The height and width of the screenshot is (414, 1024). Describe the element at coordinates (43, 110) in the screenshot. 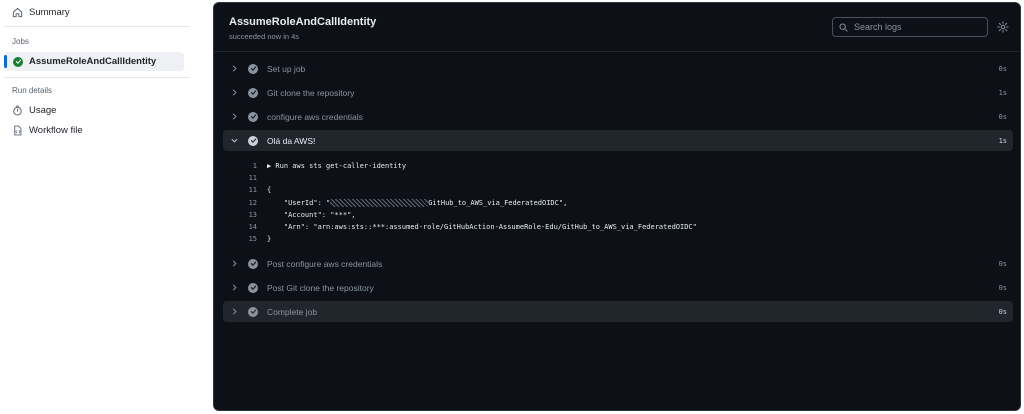

I see `usage-label: Usage` at that location.